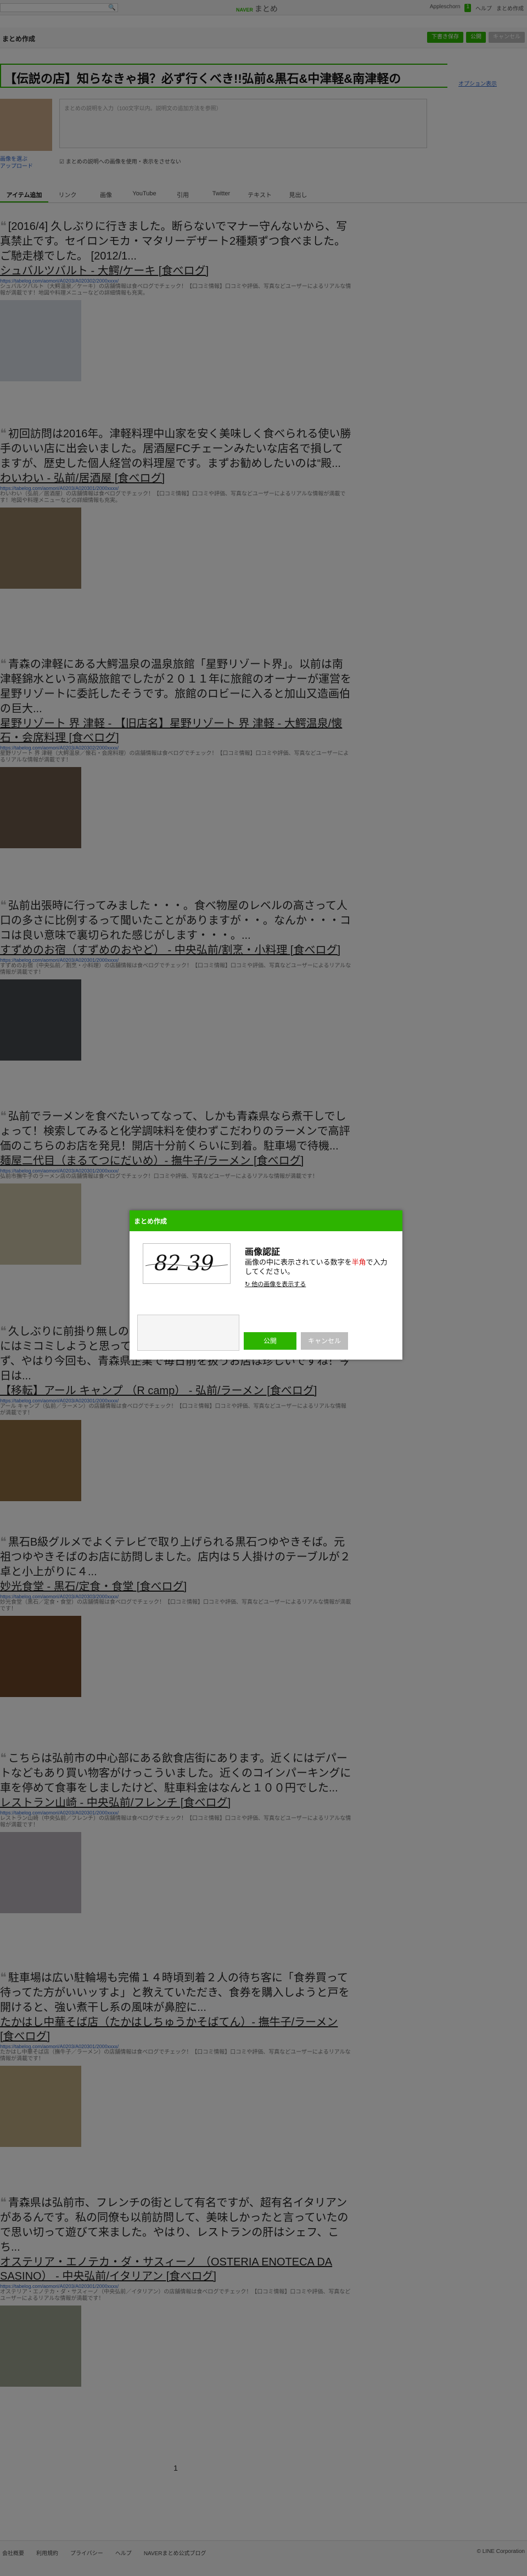  Describe the element at coordinates (270, 1341) in the screenshot. I see `captcha-submit-button: 公開` at that location.